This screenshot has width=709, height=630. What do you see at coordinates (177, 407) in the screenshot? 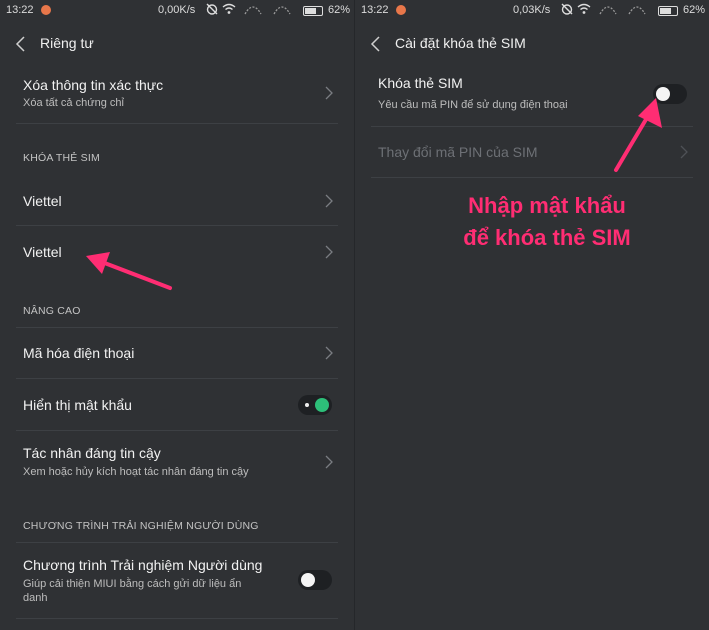
I see `show-passwords-item: Hiển thị mật khẩu` at bounding box center [177, 407].